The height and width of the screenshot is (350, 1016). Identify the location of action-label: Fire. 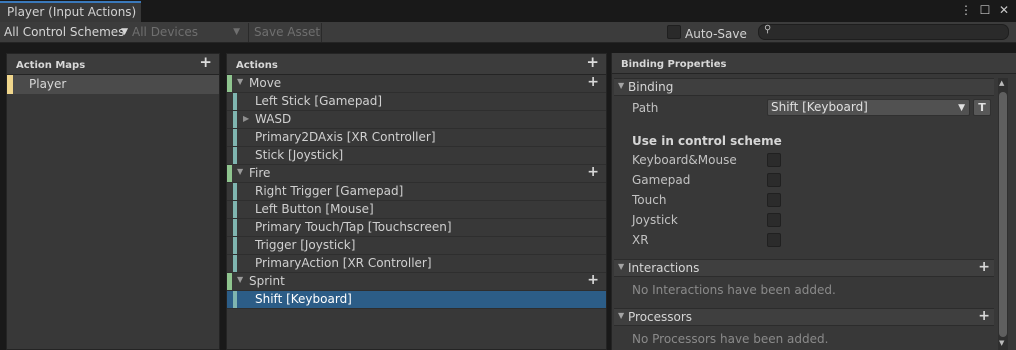
(260, 173).